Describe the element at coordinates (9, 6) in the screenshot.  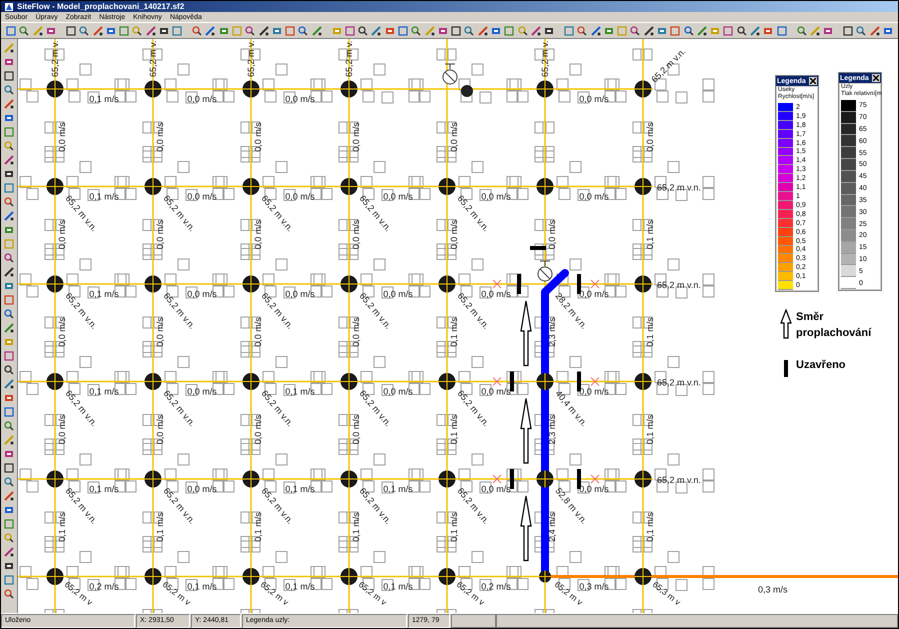
I see `app-icon` at that location.